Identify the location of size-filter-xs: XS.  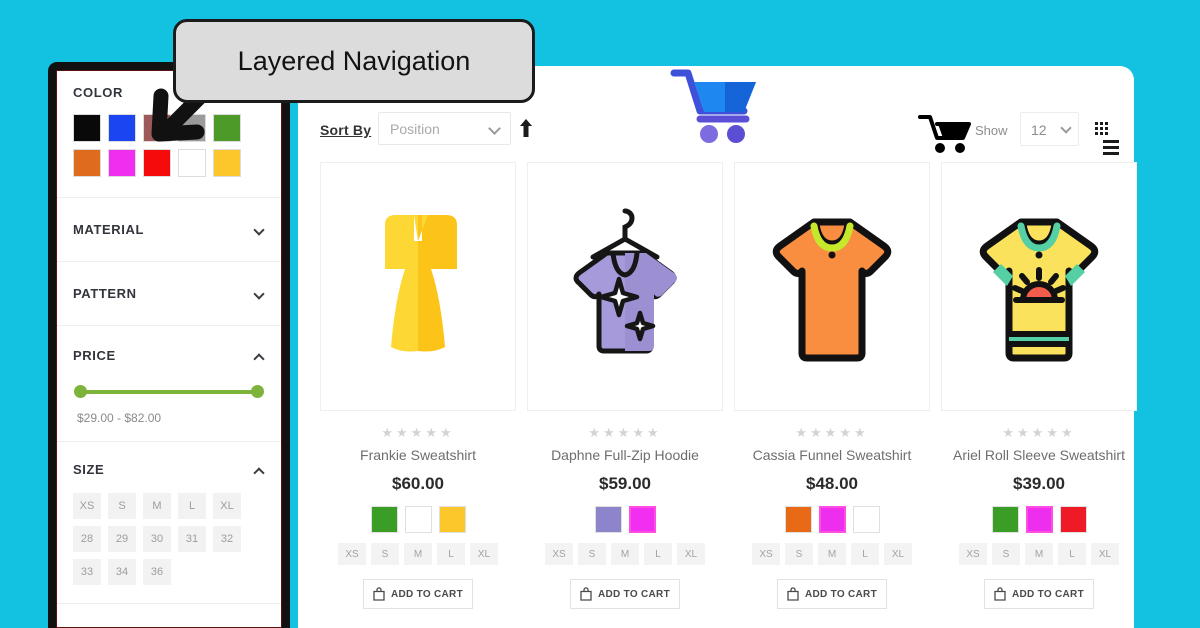
(87, 506).